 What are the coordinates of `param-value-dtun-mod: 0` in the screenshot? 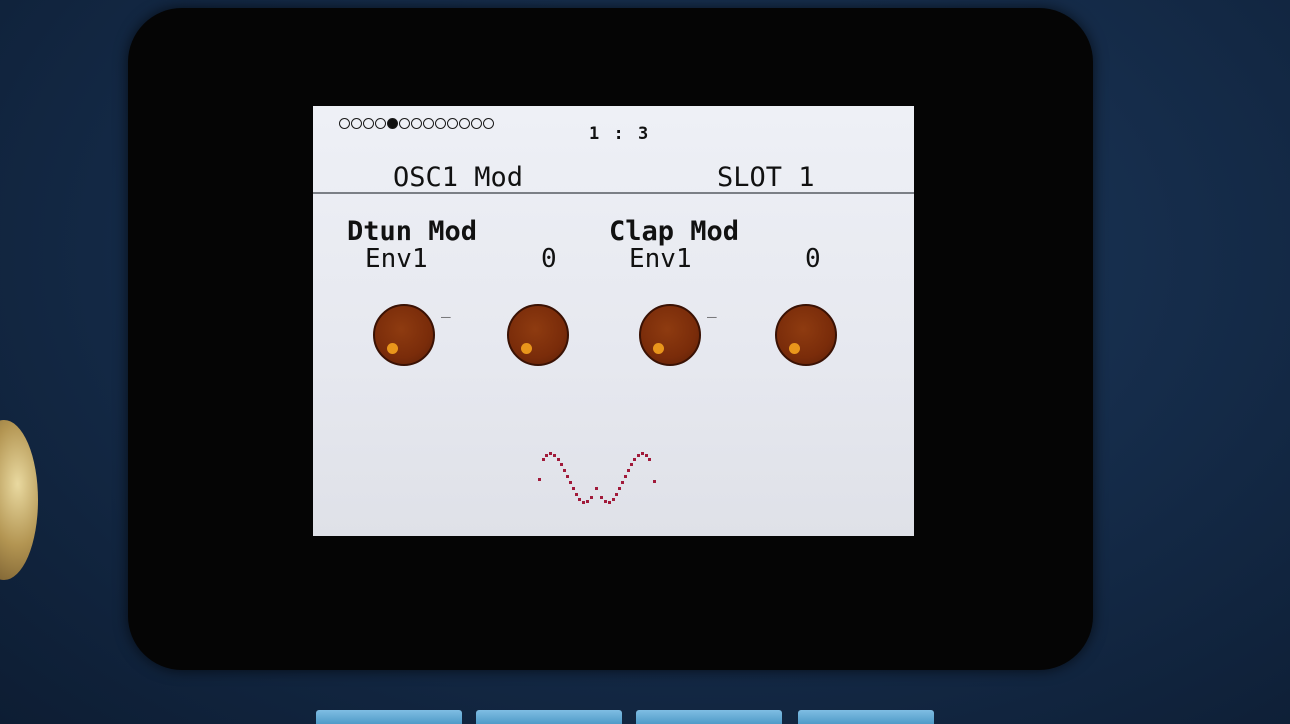 It's located at (549, 259).